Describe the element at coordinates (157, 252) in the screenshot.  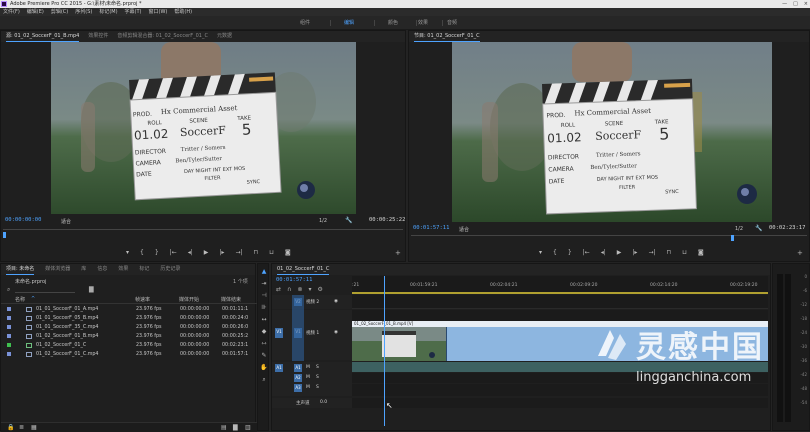
I see `mark-out-icon: }` at that location.